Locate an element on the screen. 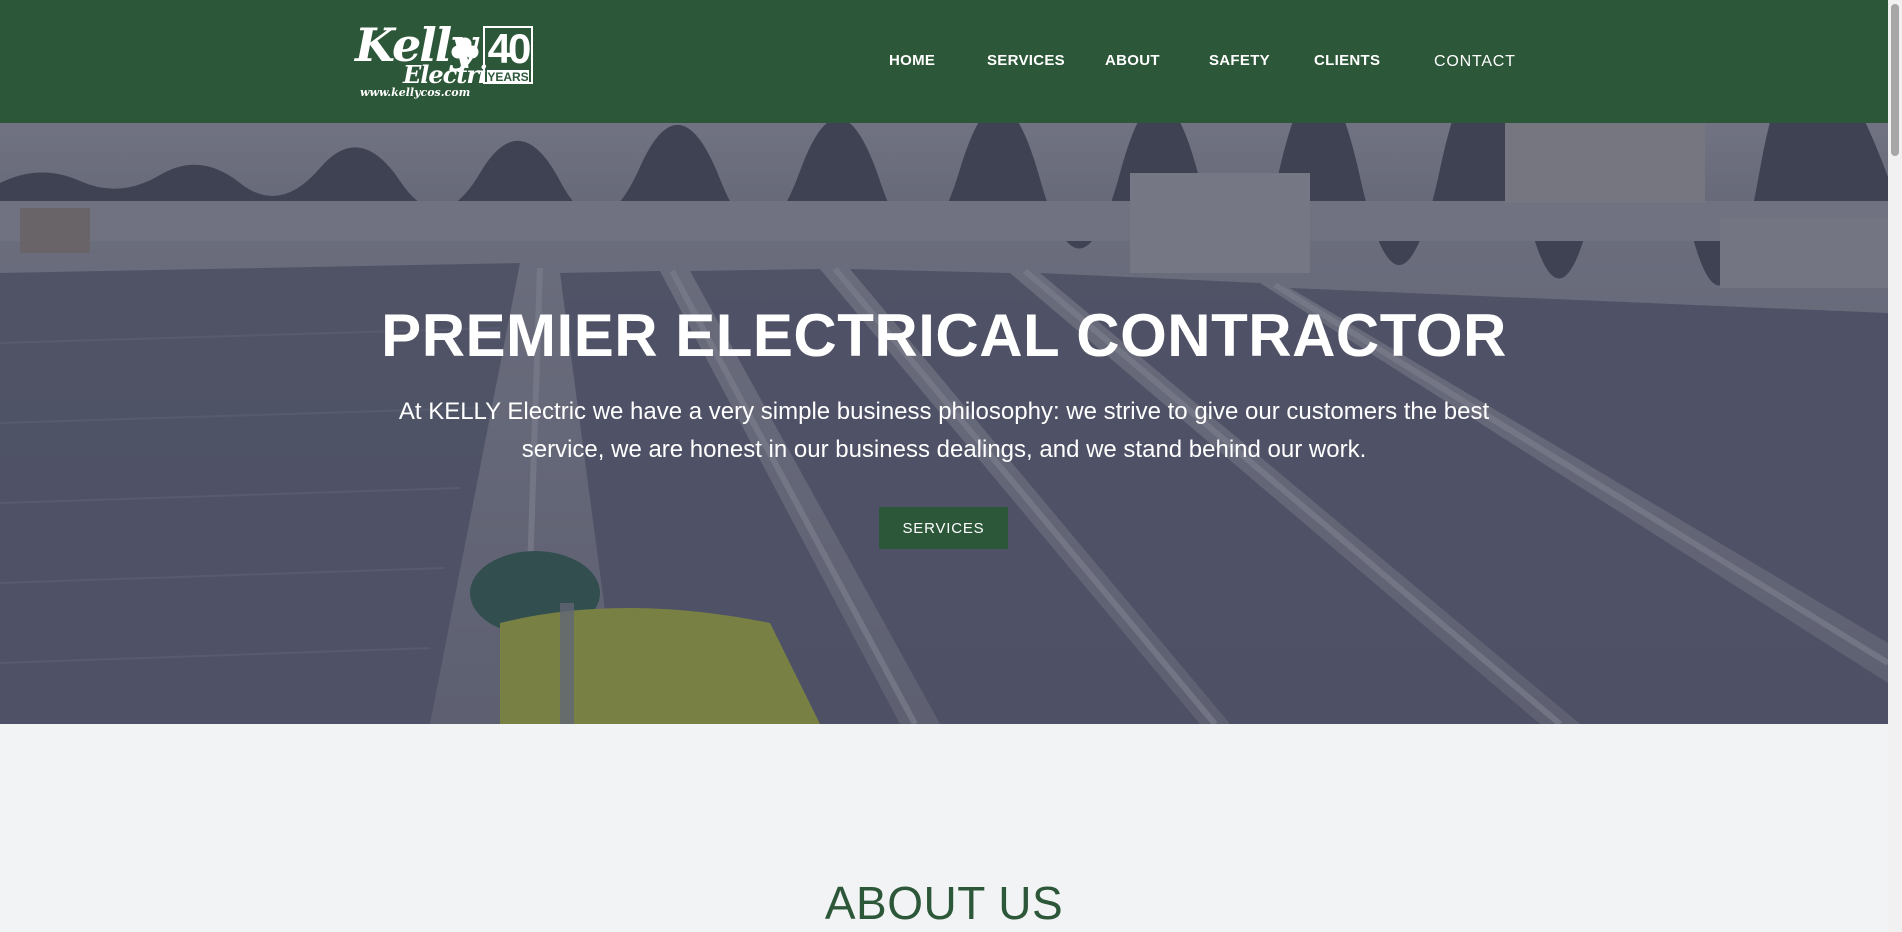  nav-contact: CONTACT is located at coordinates (1475, 62).